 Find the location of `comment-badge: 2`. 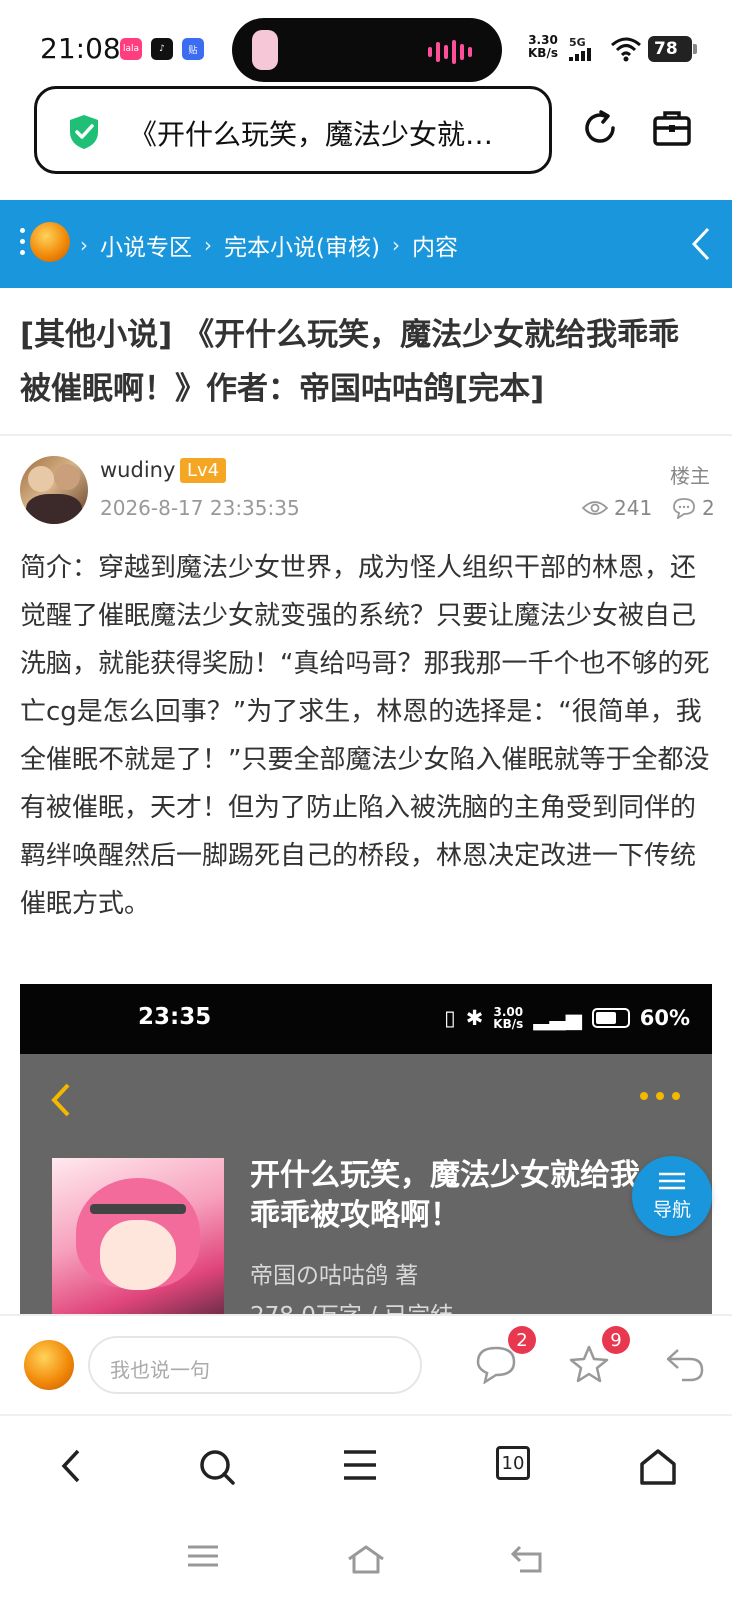

comment-badge: 2 is located at coordinates (522, 1340).